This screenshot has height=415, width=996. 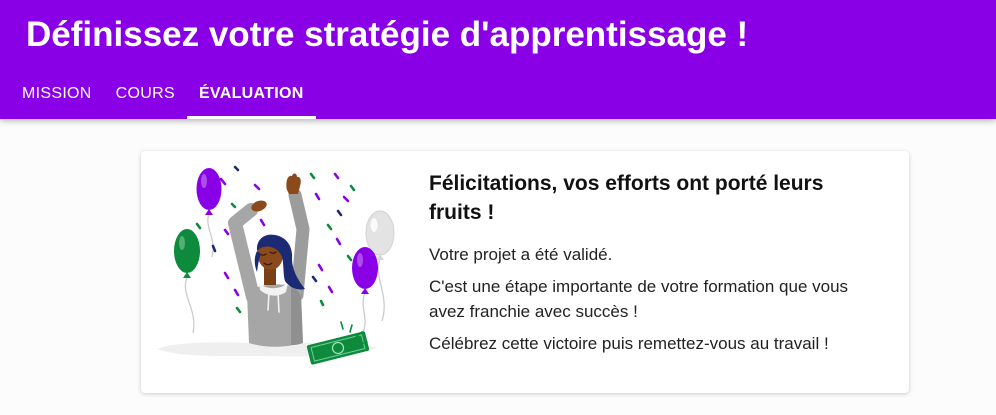 I want to click on balloon-purple-left, so click(x=209, y=191).